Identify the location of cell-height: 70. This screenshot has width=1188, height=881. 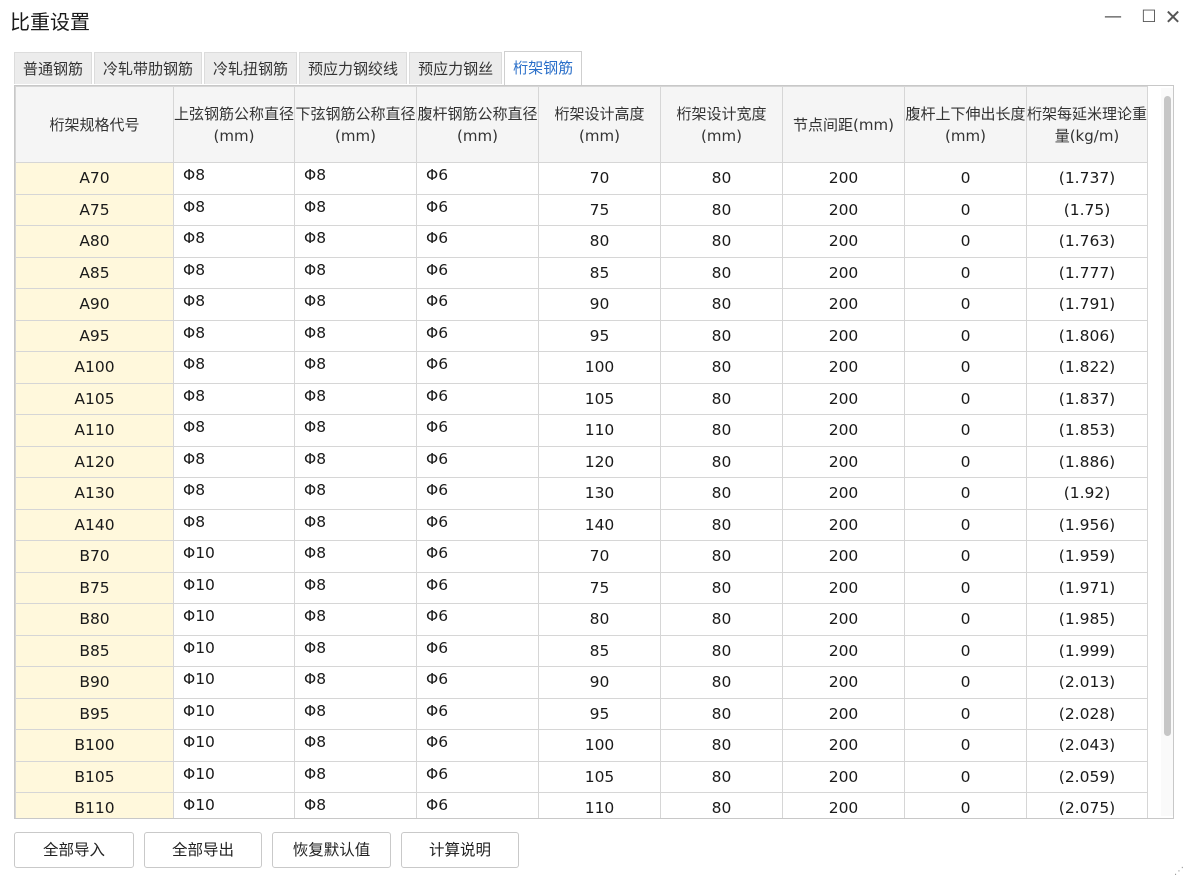
(599, 178).